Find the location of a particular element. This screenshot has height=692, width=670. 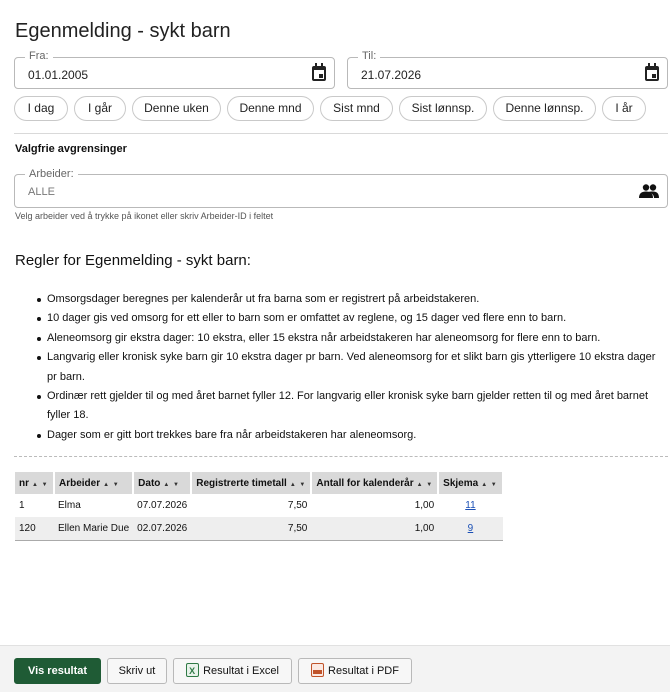

rules-title: Regler for Egenmelding - sykt barn: is located at coordinates (133, 260).